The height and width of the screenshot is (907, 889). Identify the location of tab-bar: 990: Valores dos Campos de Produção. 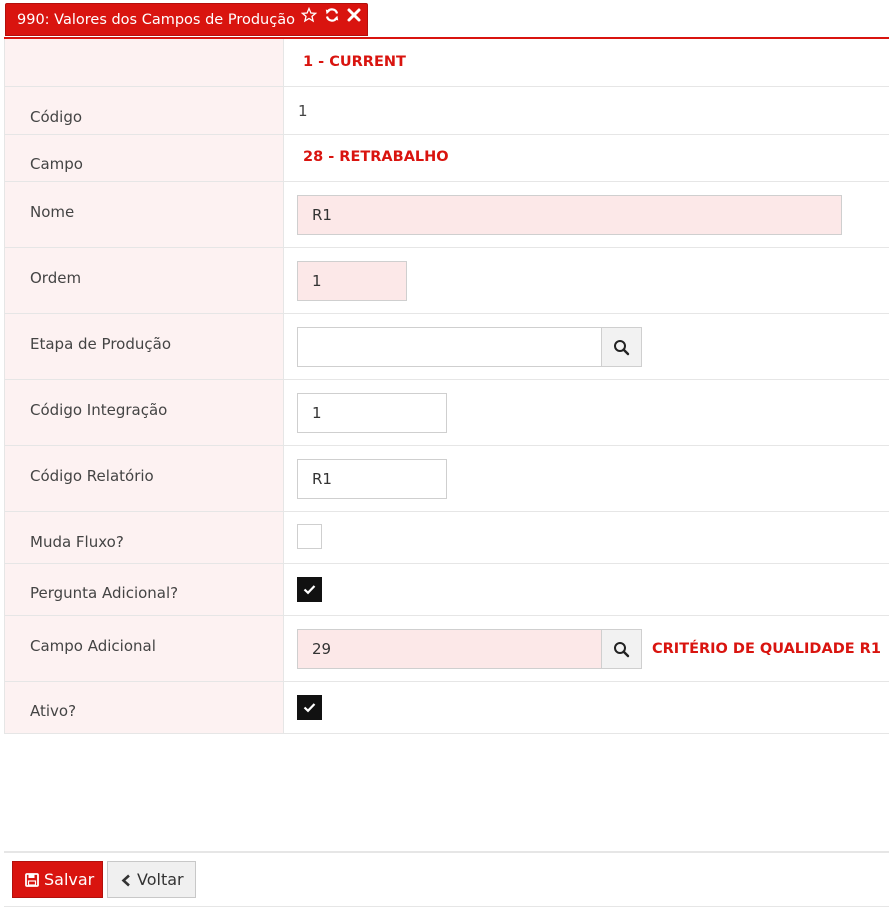
(444, 19).